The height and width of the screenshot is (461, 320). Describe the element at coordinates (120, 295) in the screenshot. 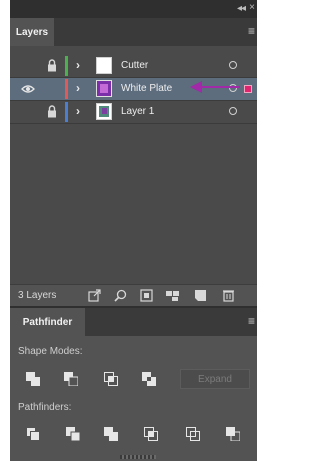

I see `locate-object-icon` at that location.